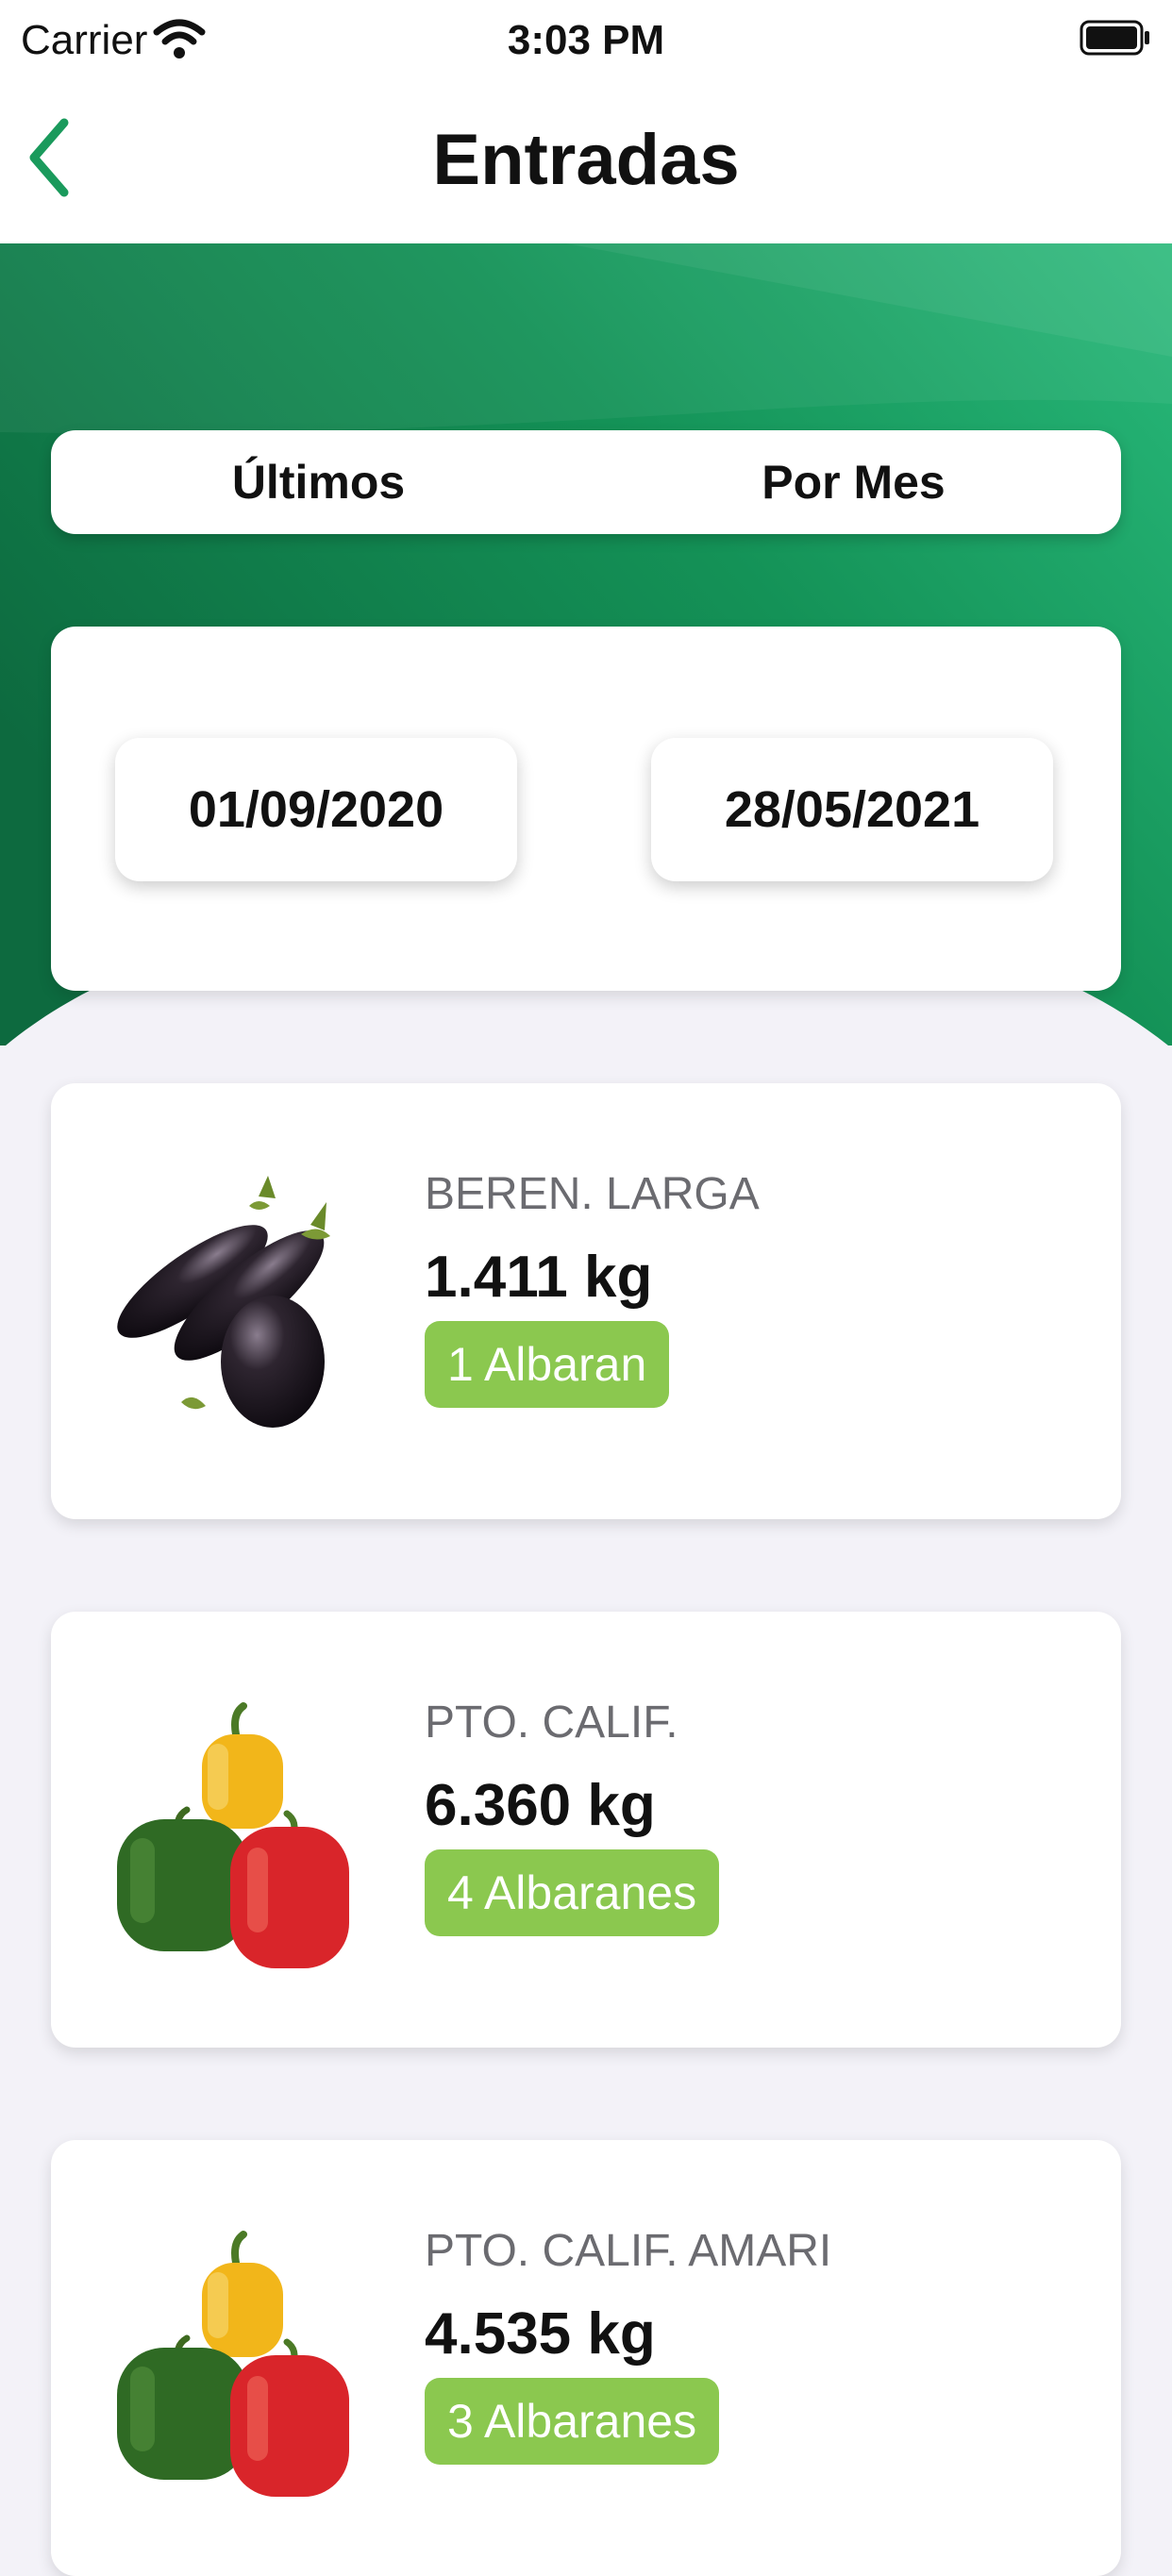 The width and height of the screenshot is (1172, 2576). What do you see at coordinates (628, 2251) in the screenshot?
I see `product-name: PTO. CALIF. AMARI` at bounding box center [628, 2251].